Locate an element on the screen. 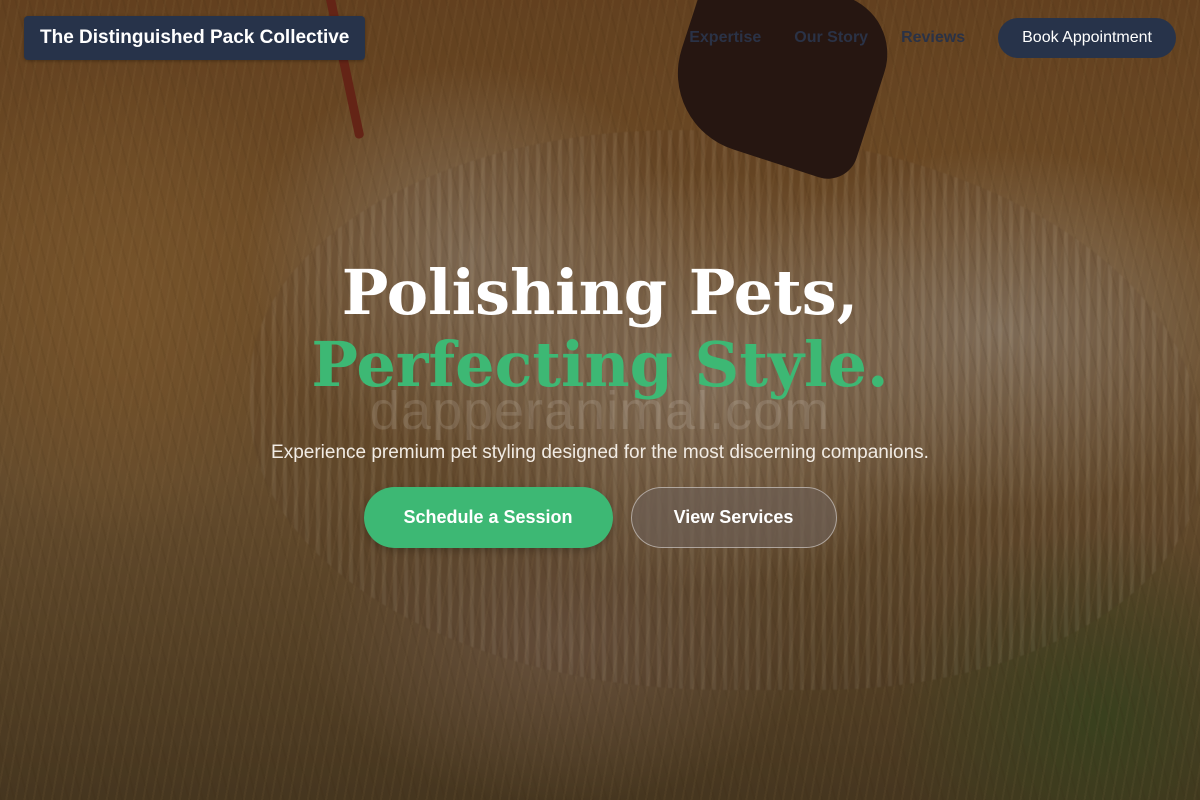 Image resolution: width=1200 pixels, height=800 pixels. view-services-button: View Services is located at coordinates (733, 517).